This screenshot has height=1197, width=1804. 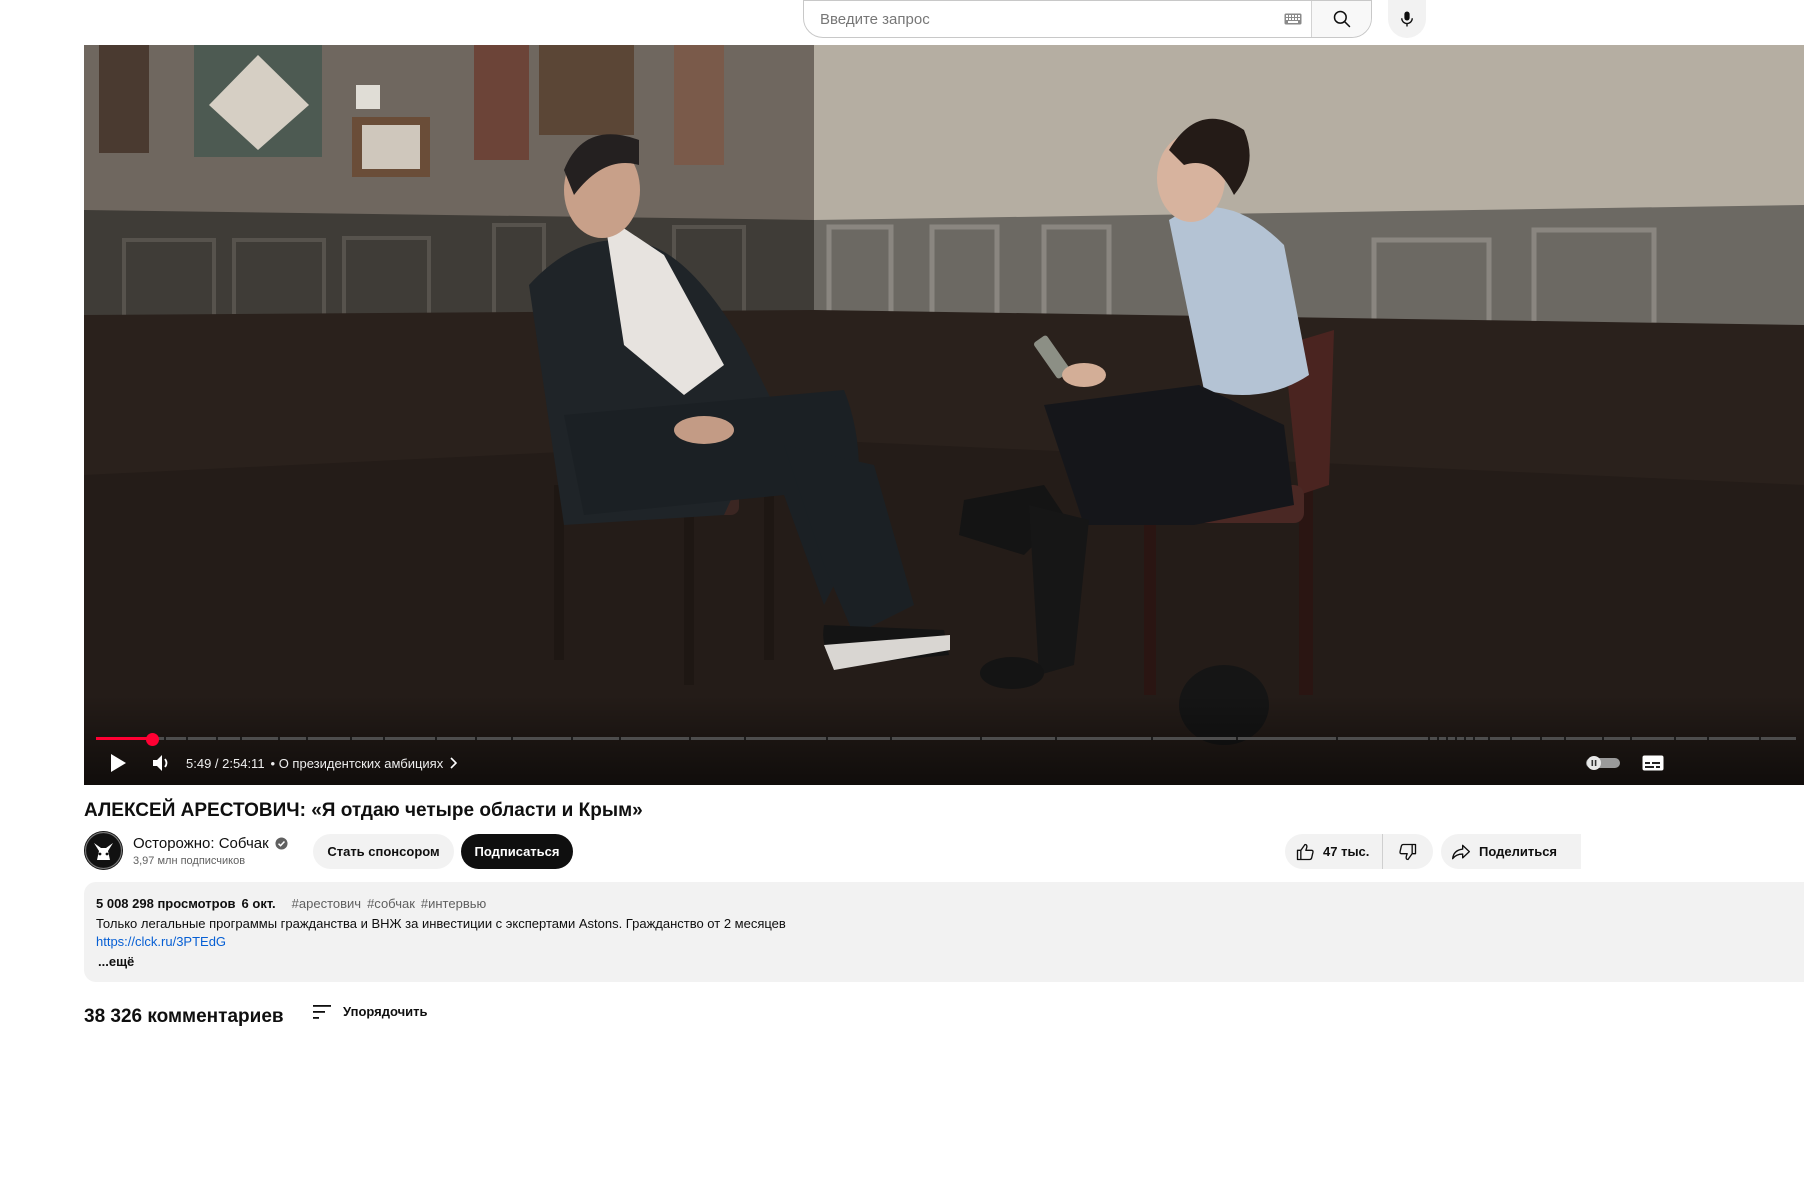 What do you see at coordinates (1039, 19) in the screenshot?
I see `search-input` at bounding box center [1039, 19].